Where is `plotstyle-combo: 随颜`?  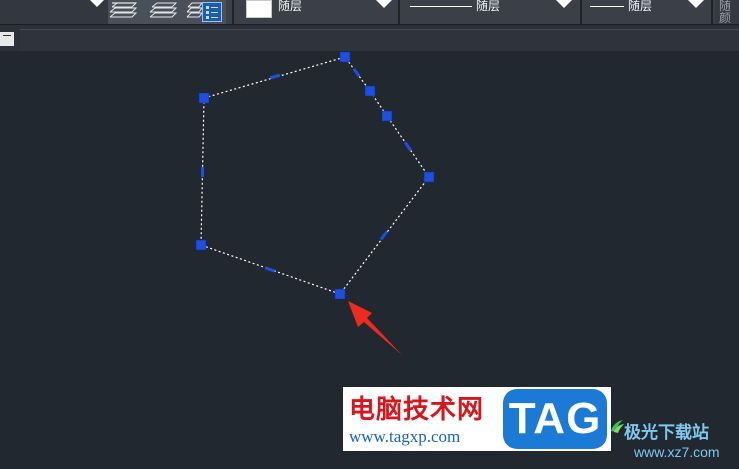 plotstyle-combo: 随颜 is located at coordinates (727, 12).